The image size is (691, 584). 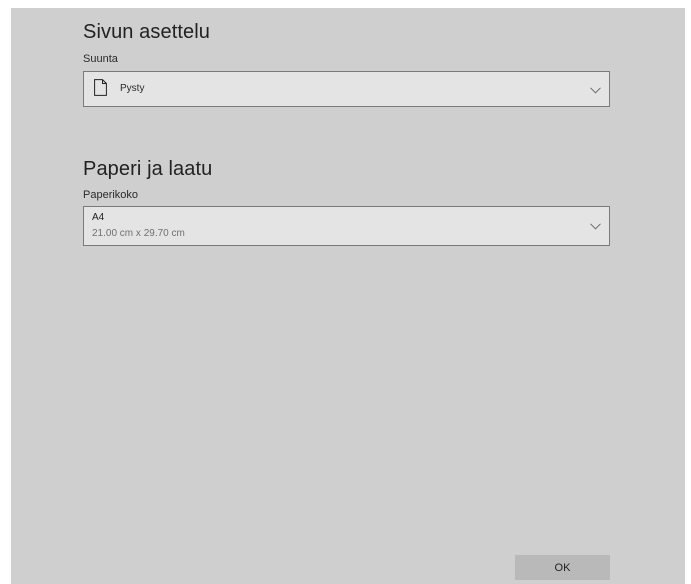 I want to click on paper-size-label: Paperikoko, so click(x=111, y=195).